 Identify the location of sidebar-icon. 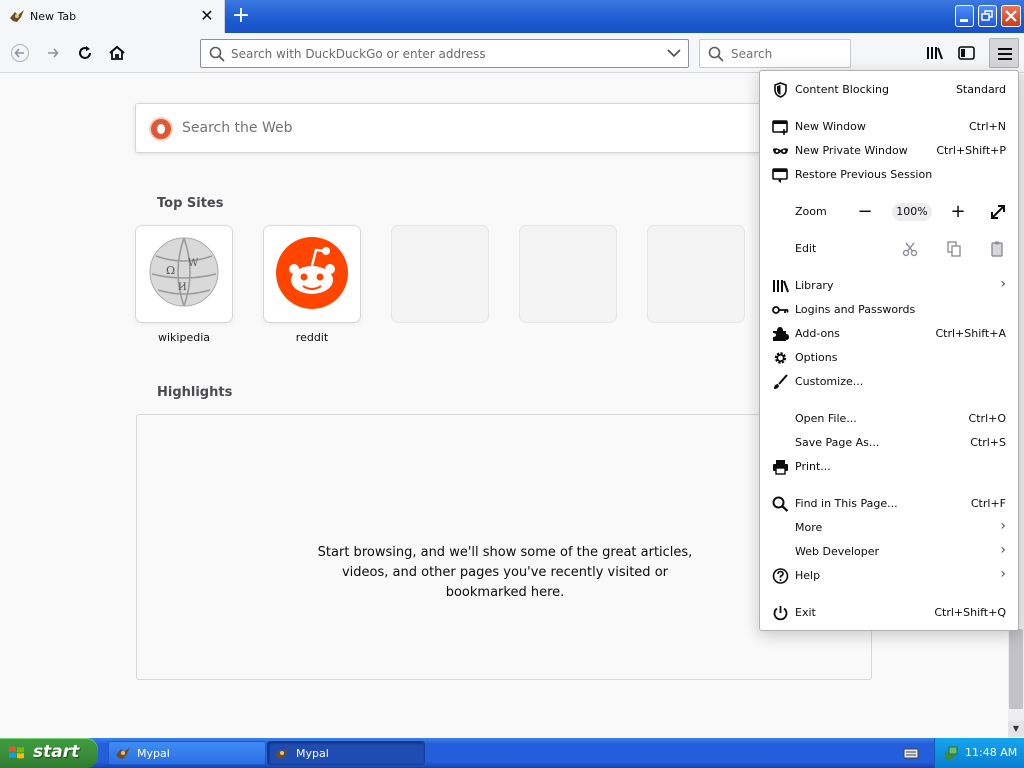
(966, 53).